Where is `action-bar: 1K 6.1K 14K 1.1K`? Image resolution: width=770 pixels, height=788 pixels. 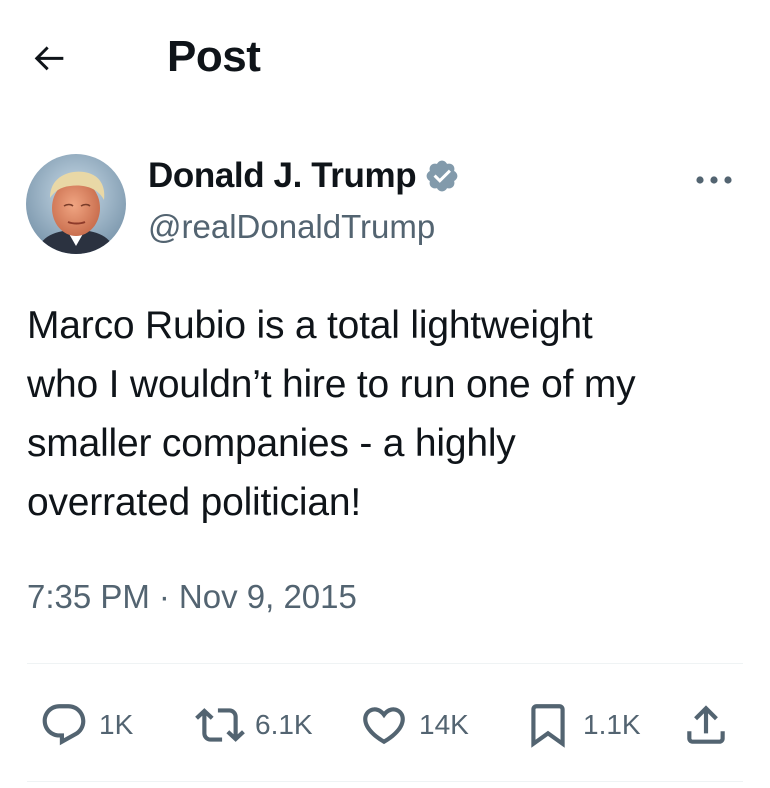 action-bar: 1K 6.1K 14K 1.1K is located at coordinates (385, 725).